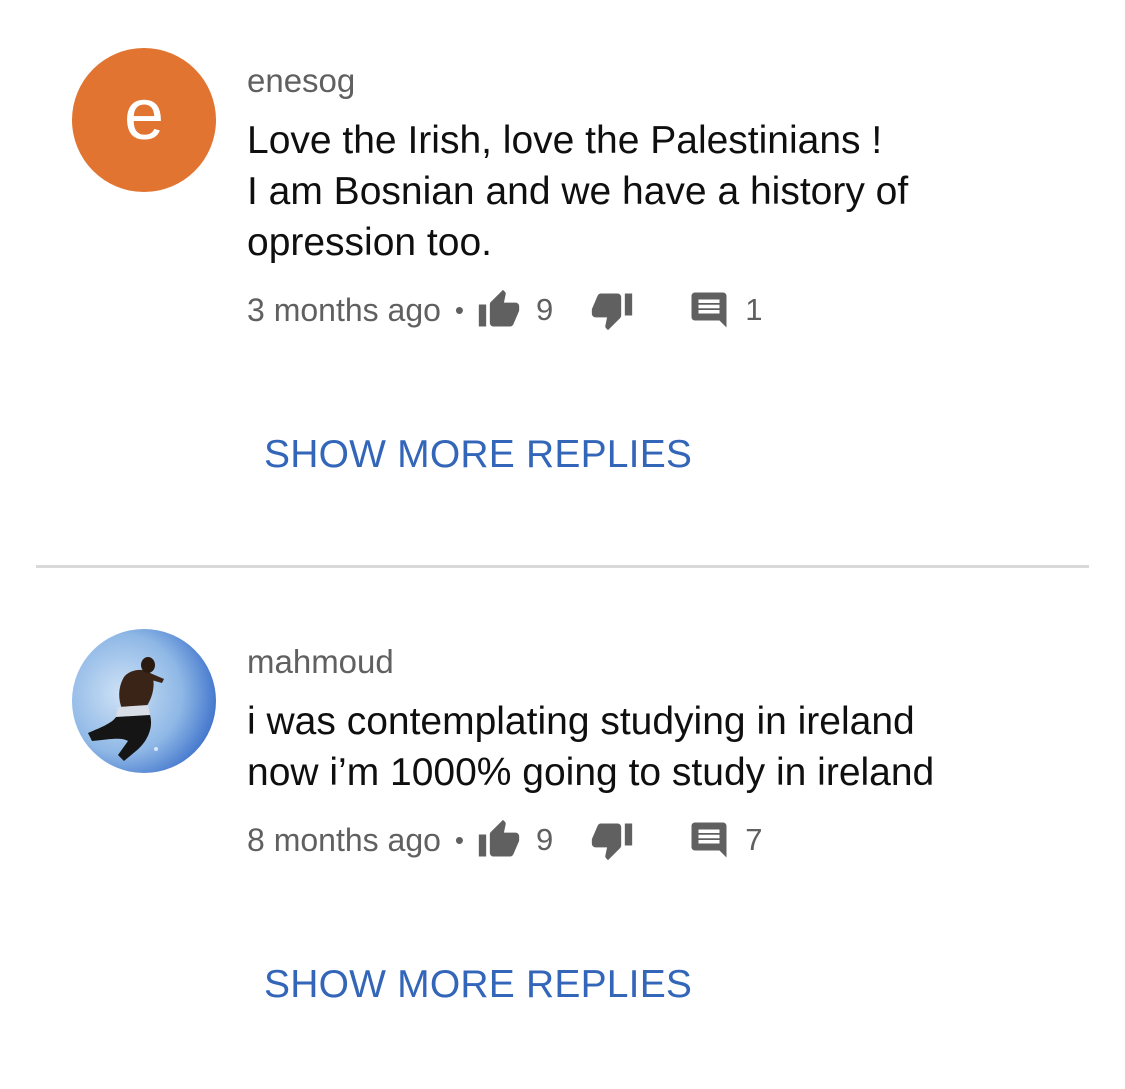  What do you see at coordinates (344, 839) in the screenshot?
I see `comment-timestamp: 8 months ago` at bounding box center [344, 839].